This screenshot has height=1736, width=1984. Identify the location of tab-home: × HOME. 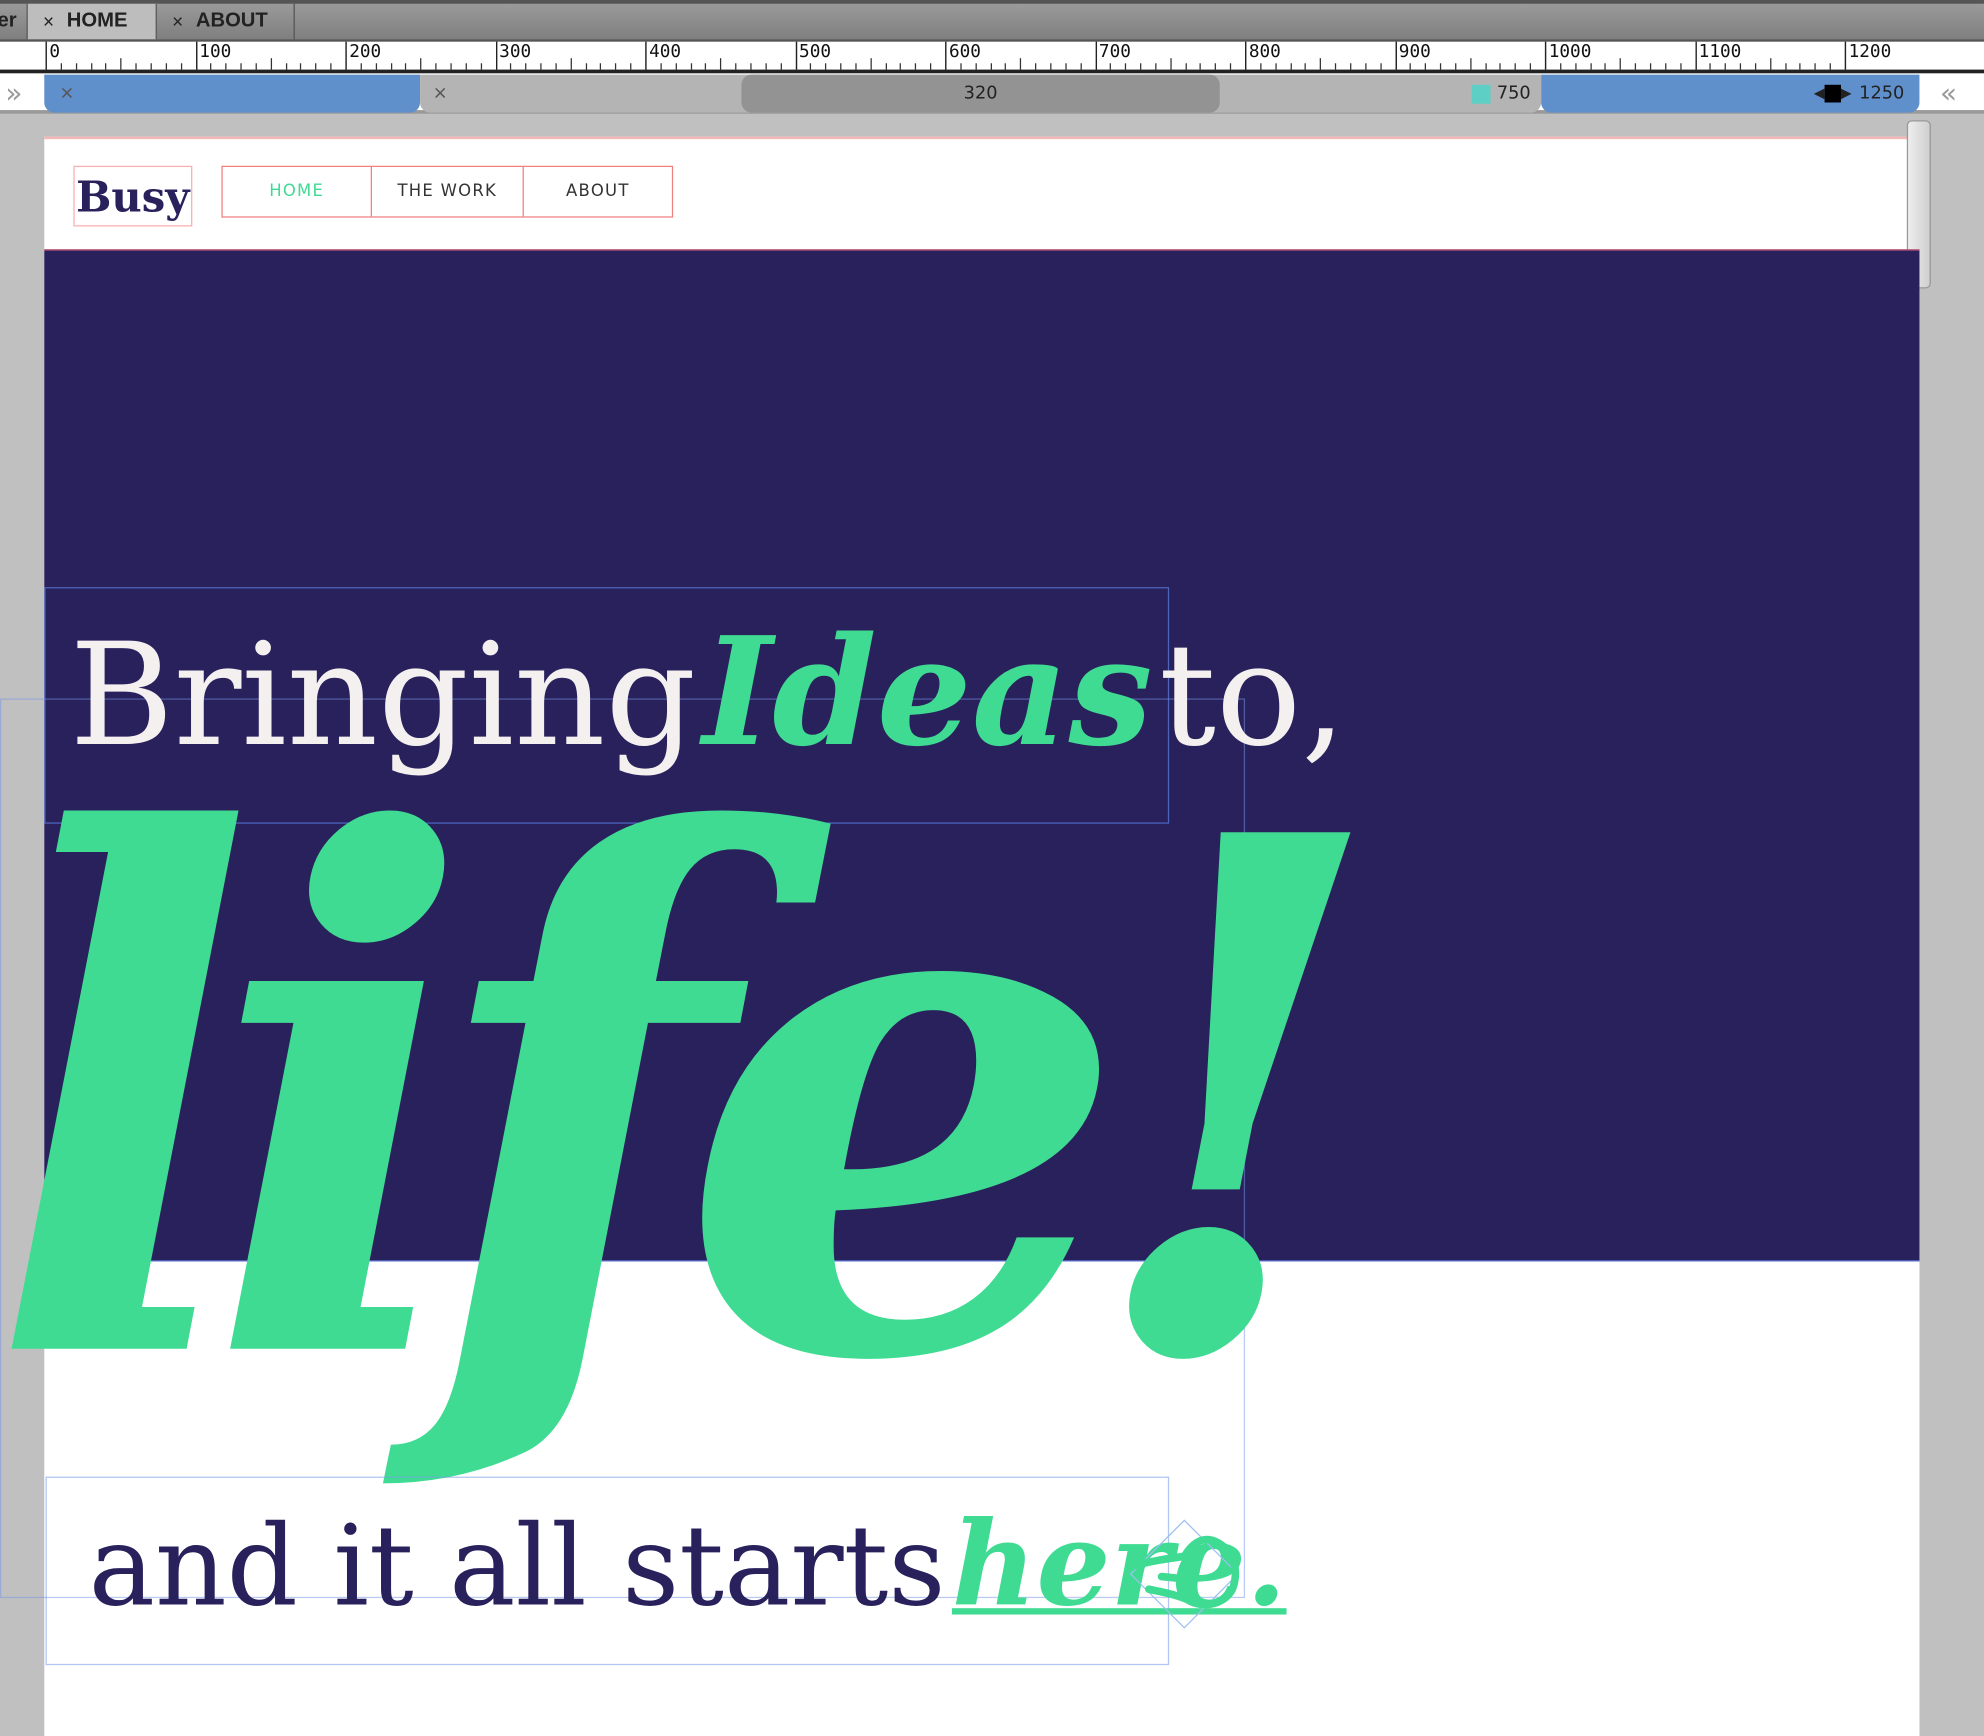
(92, 21).